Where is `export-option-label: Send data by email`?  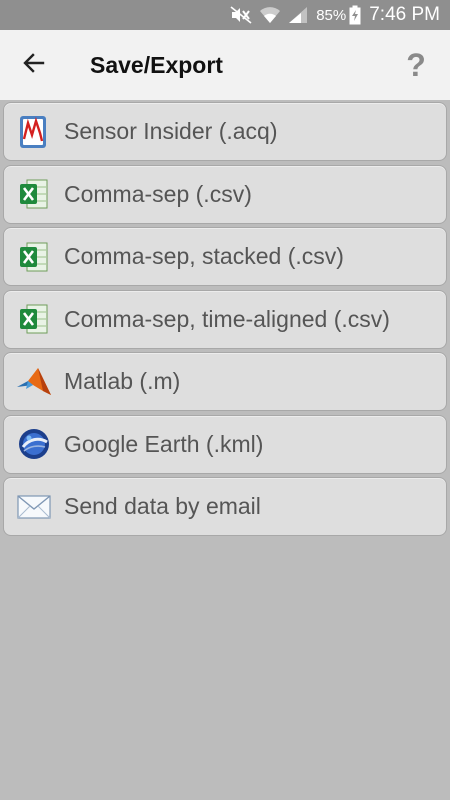 export-option-label: Send data by email is located at coordinates (162, 506).